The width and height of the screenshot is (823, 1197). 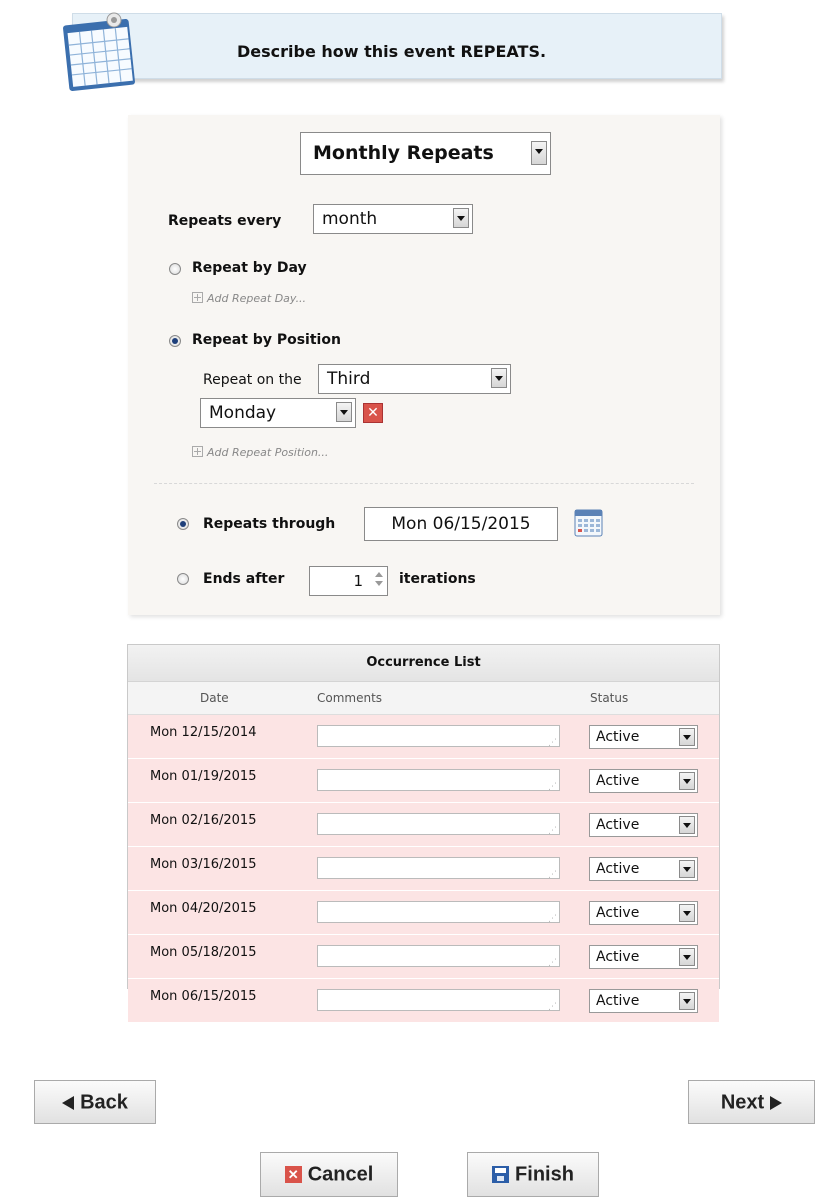 I want to click on repeat-on-label: Repeat on the, so click(x=252, y=380).